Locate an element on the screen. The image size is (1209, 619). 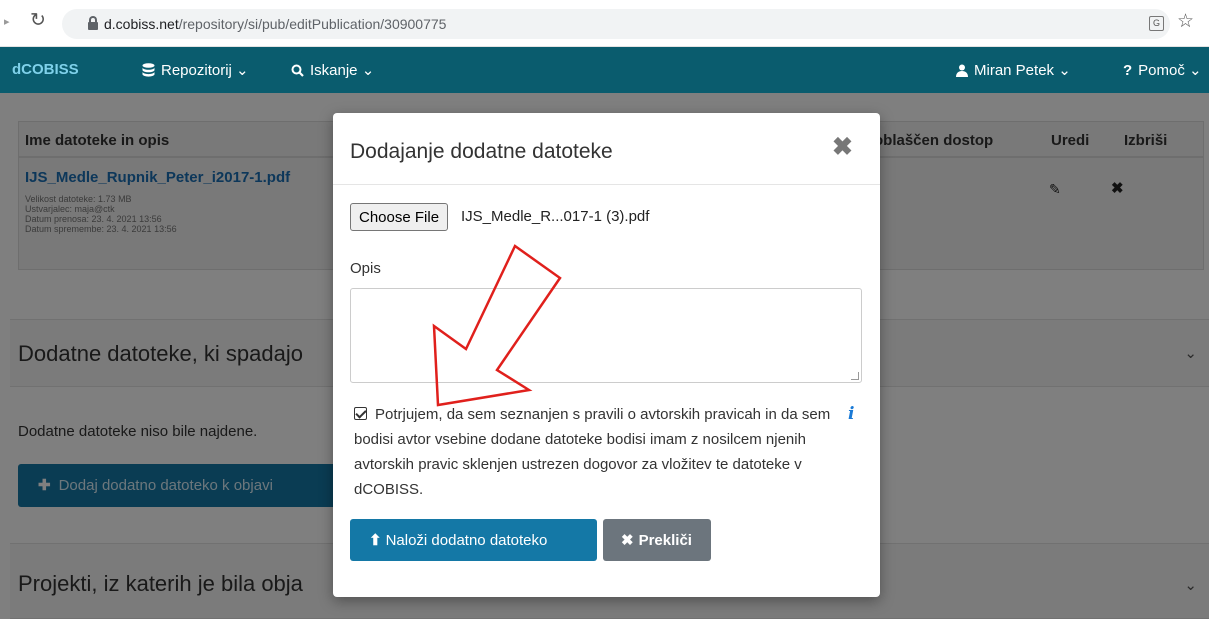
x-icon: ✖ is located at coordinates (627, 540).